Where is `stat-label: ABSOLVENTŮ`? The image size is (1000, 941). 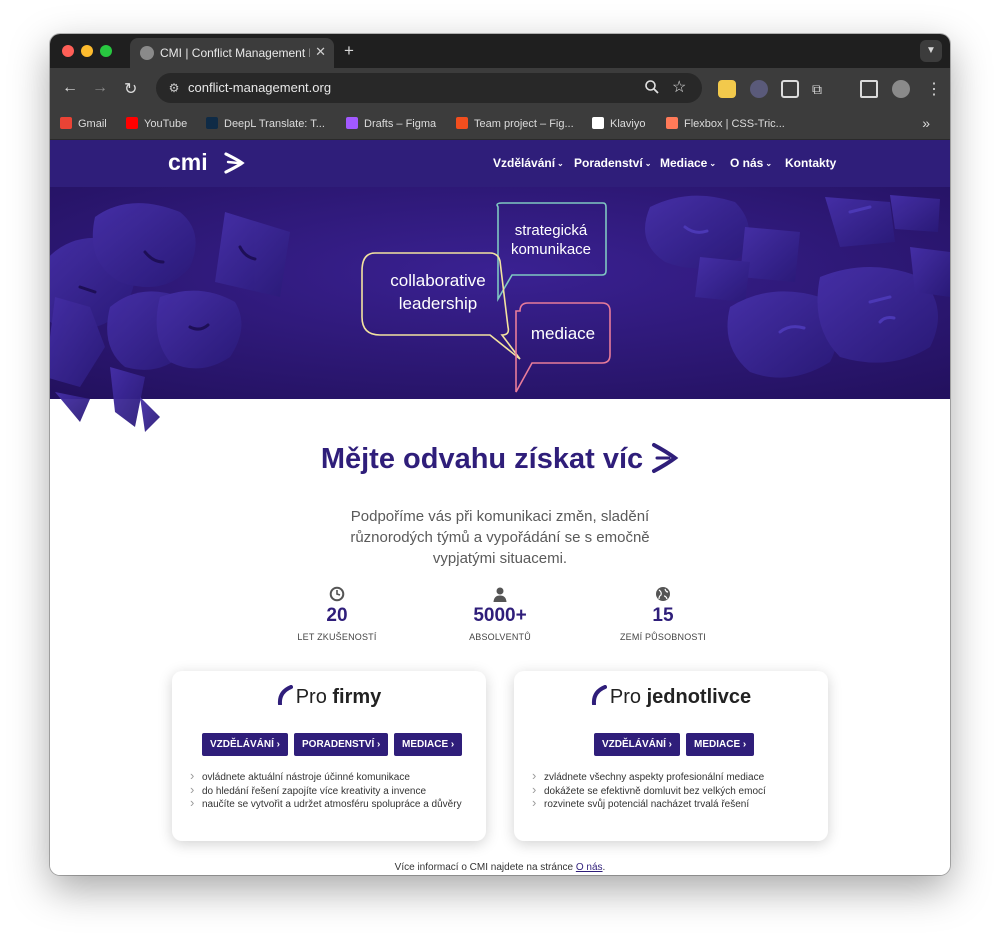 stat-label: ABSOLVENTŮ is located at coordinates (500, 637).